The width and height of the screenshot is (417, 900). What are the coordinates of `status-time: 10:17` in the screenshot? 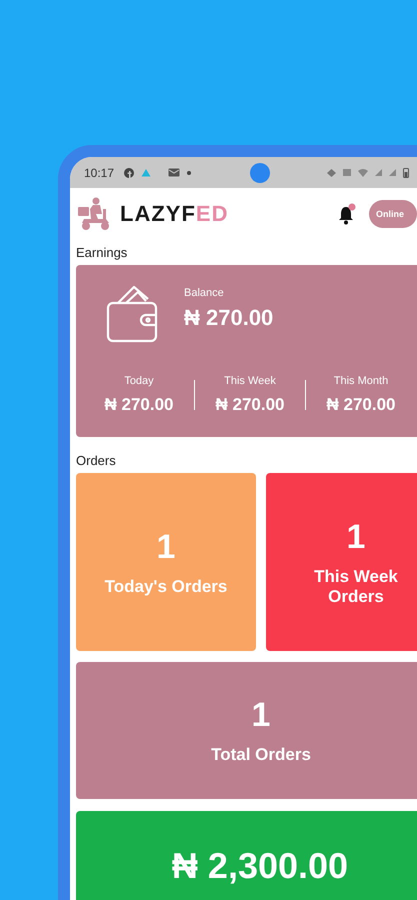 It's located at (99, 173).